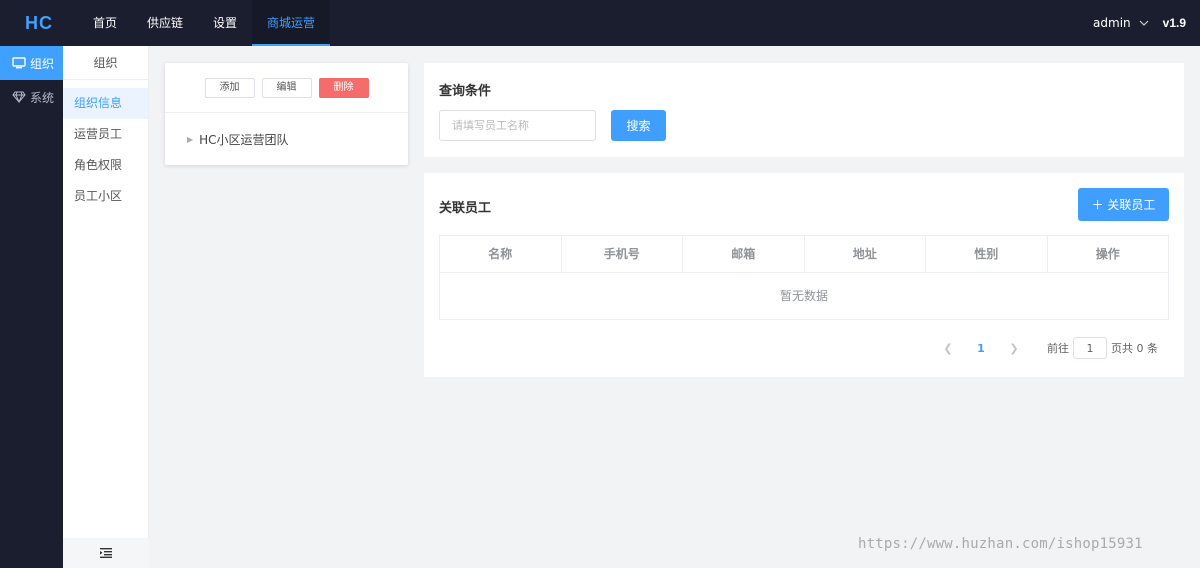 This screenshot has width=1200, height=568. What do you see at coordinates (948, 348) in the screenshot?
I see `prev-page-icon: ❮` at bounding box center [948, 348].